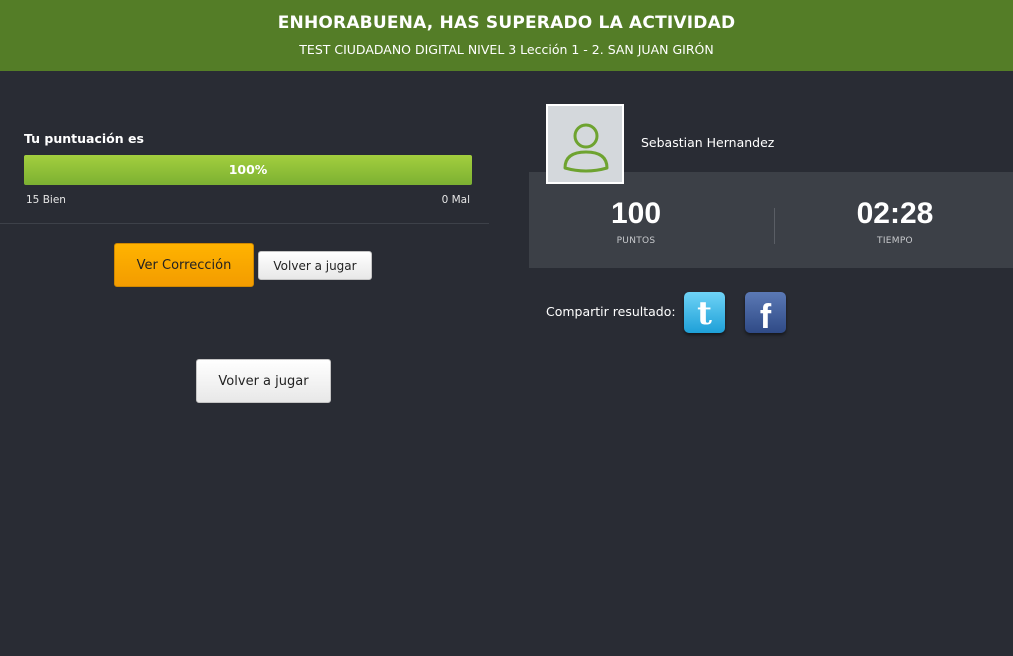  Describe the element at coordinates (46, 200) in the screenshot. I see `correct-count: 15 Bien` at that location.